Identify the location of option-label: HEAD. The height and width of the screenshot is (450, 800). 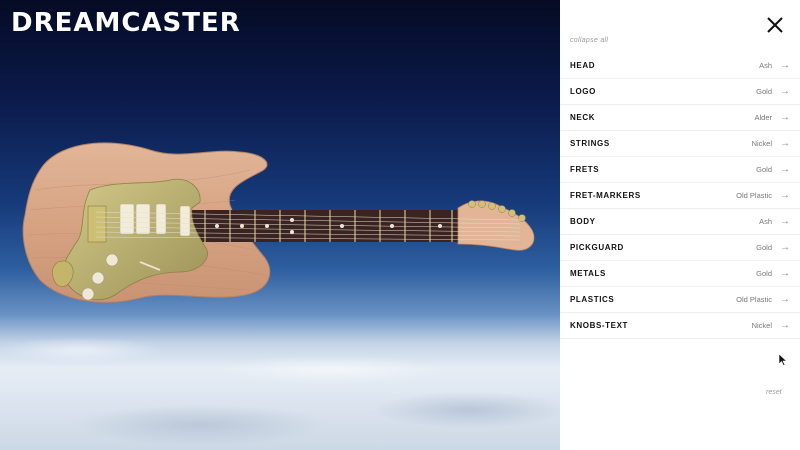
(583, 65).